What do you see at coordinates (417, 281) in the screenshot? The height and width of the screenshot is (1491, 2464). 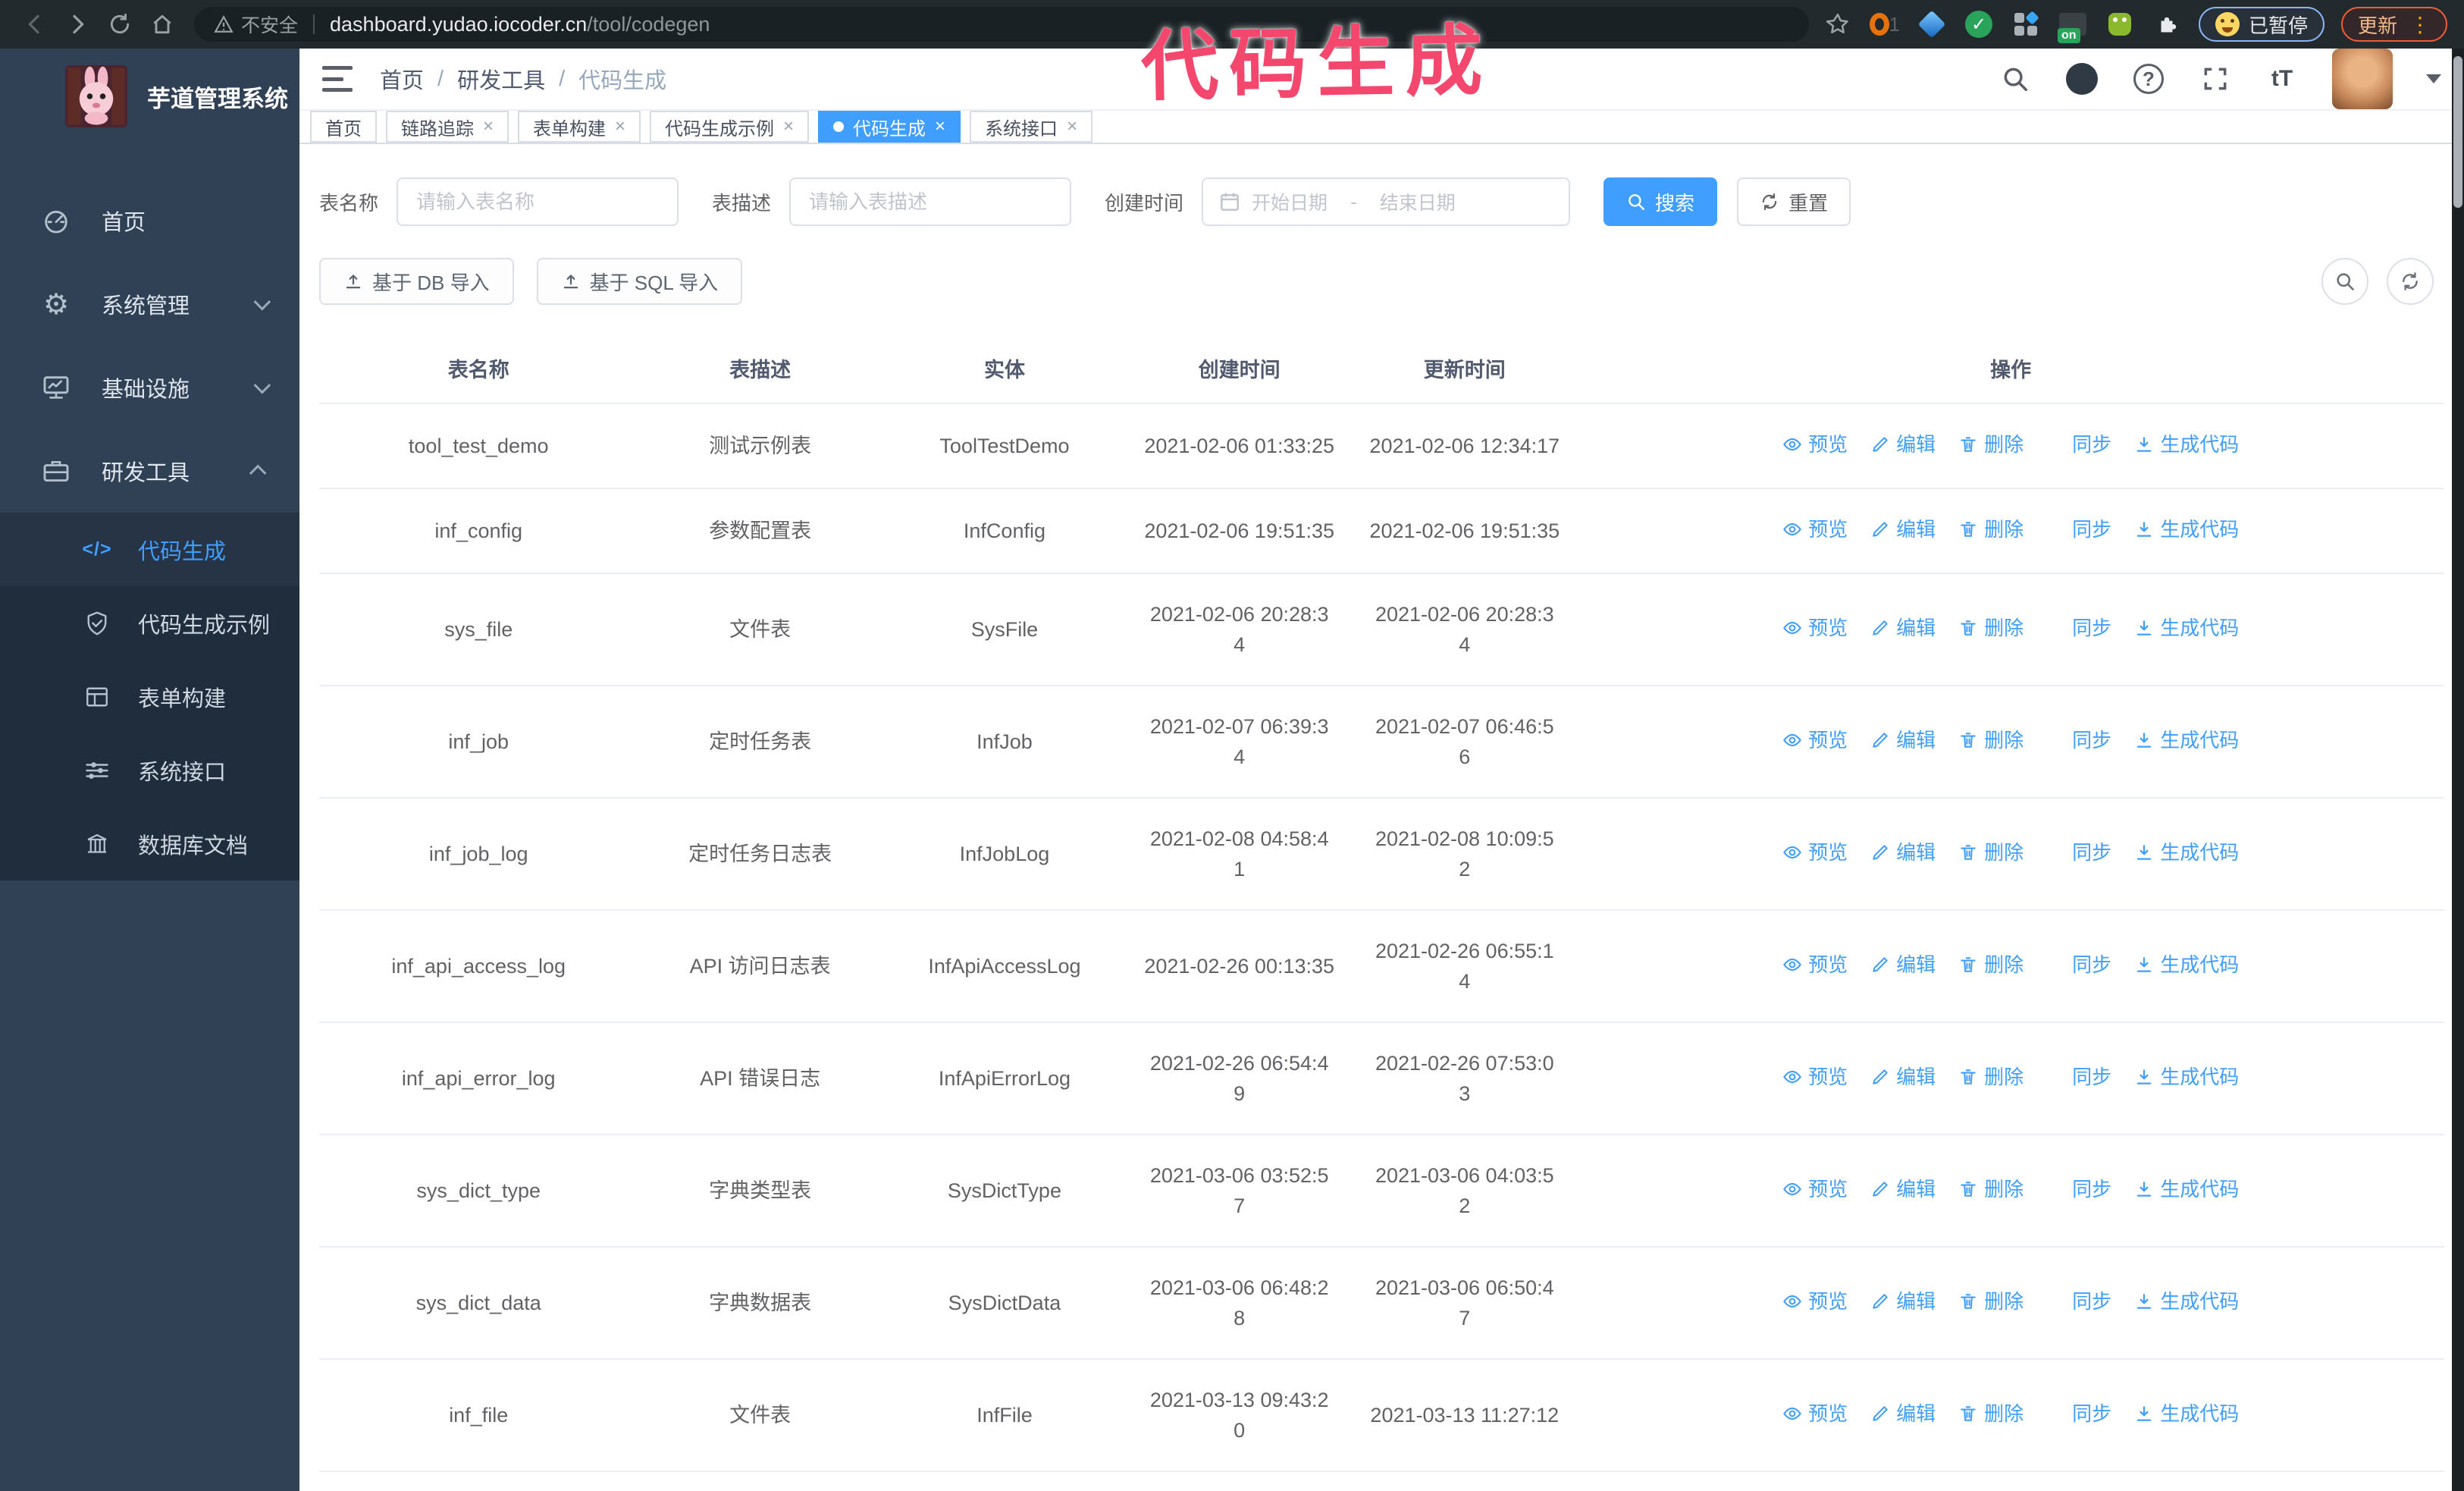 I see `import-db-button: 基于 DB 导入` at bounding box center [417, 281].